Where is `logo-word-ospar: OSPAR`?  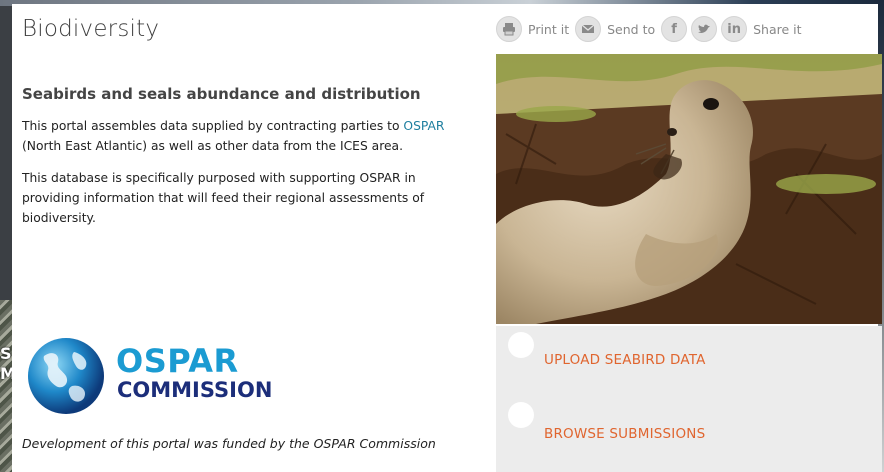
logo-word-ospar: OSPAR is located at coordinates (177, 361).